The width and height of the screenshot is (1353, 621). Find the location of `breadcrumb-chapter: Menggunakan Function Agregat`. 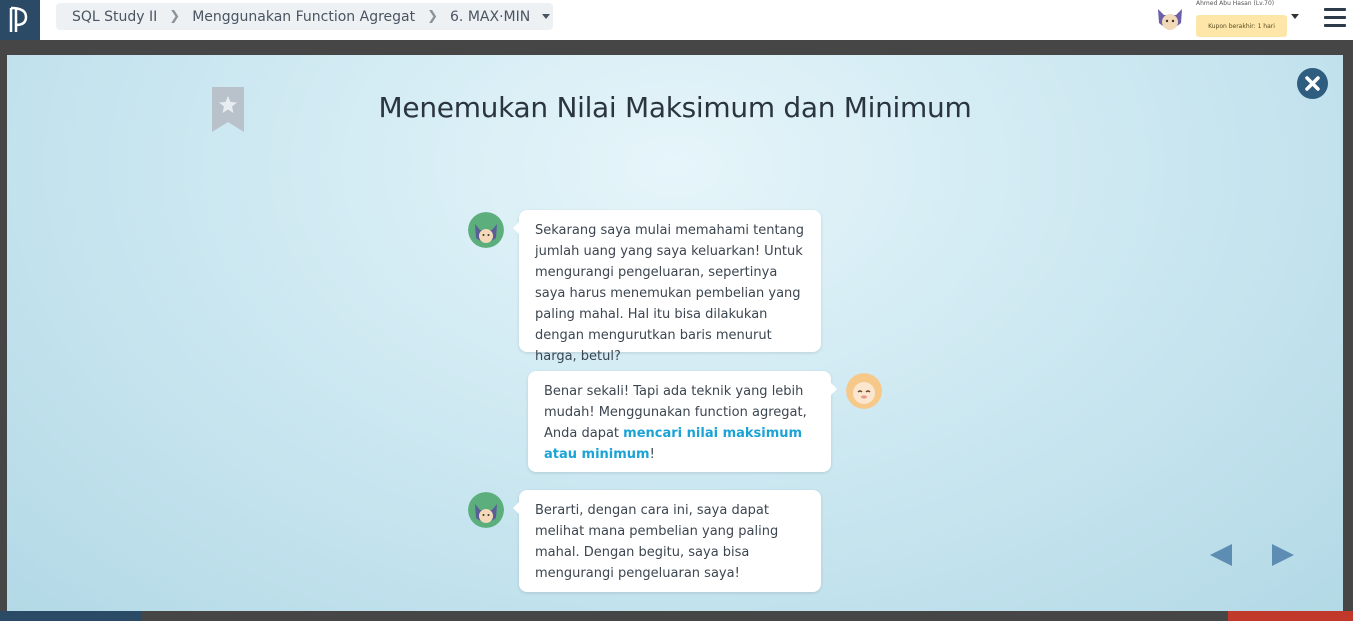

breadcrumb-chapter: Menggunakan Function Agregat is located at coordinates (303, 17).